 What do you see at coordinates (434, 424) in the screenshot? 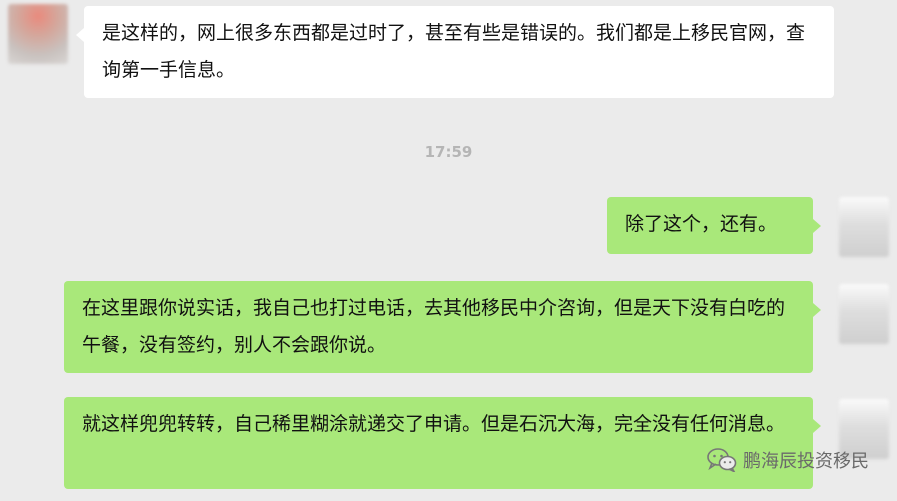
I see `message-text: 就这样兜兜转转，自己稀里糊涂就递交了申请。但是石沉大海，完全没有任何消息。` at bounding box center [434, 424].